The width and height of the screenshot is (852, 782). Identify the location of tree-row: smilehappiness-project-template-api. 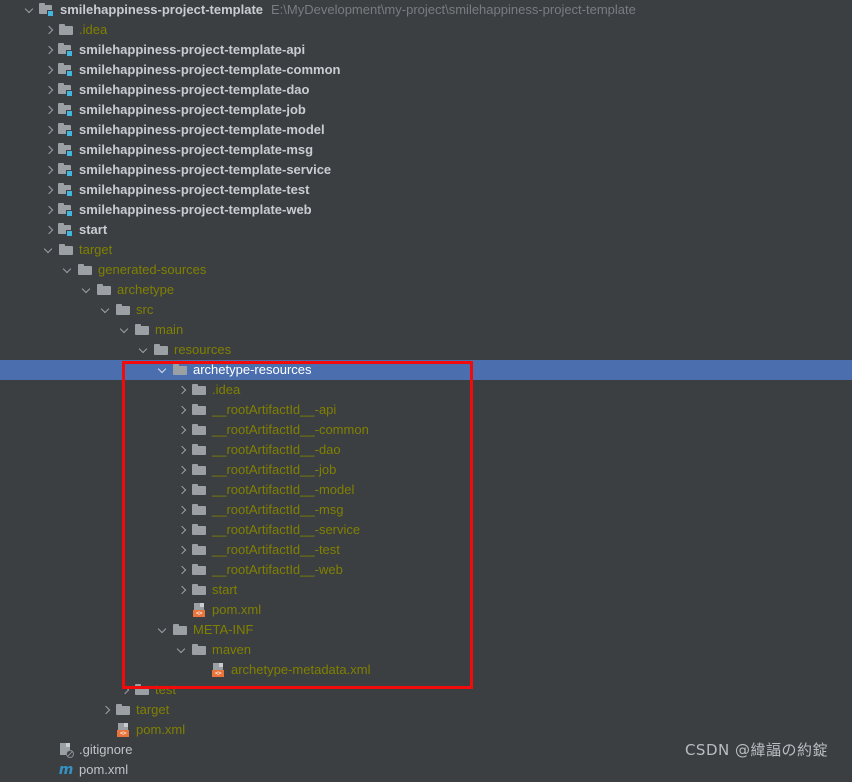
(426, 50).